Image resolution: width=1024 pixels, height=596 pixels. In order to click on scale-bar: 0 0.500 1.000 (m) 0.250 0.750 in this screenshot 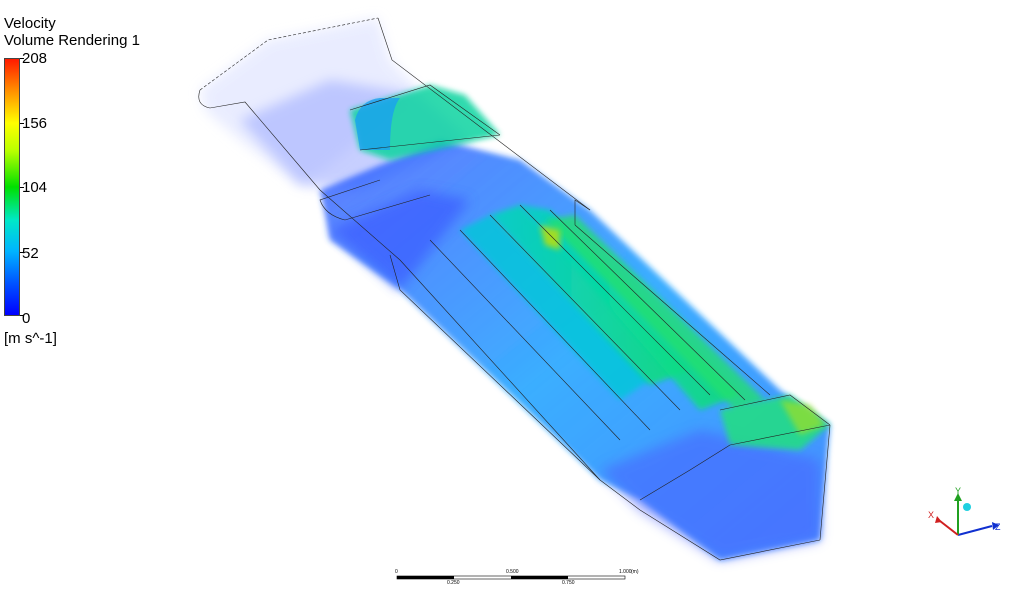, I will do `click(517, 581)`.